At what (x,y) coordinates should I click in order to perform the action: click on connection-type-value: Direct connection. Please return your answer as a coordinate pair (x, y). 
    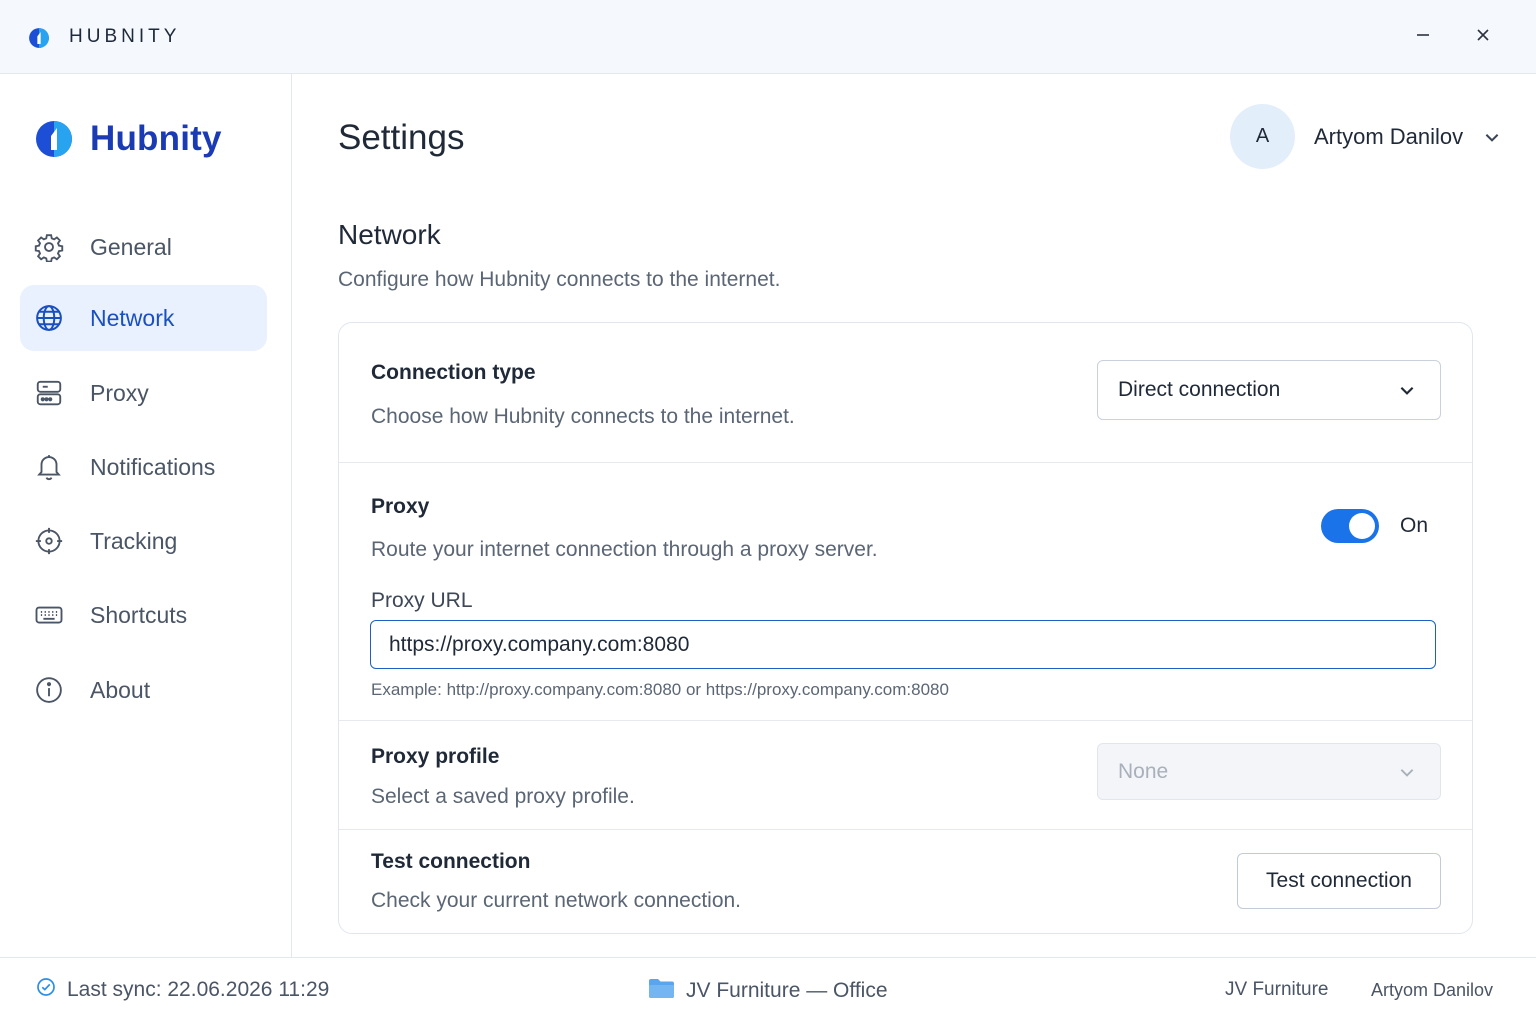
    Looking at the image, I should click on (1199, 389).